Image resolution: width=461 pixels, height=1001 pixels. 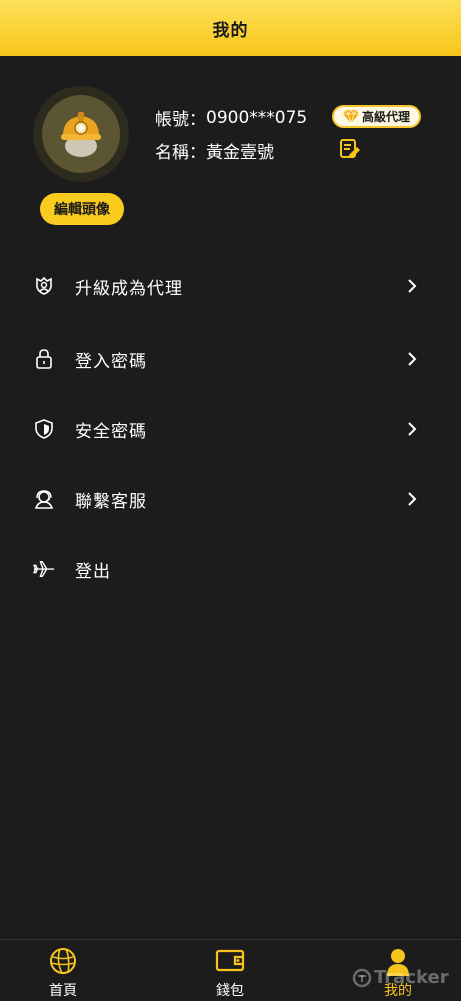 I want to click on top-header: 我的, so click(x=230, y=28).